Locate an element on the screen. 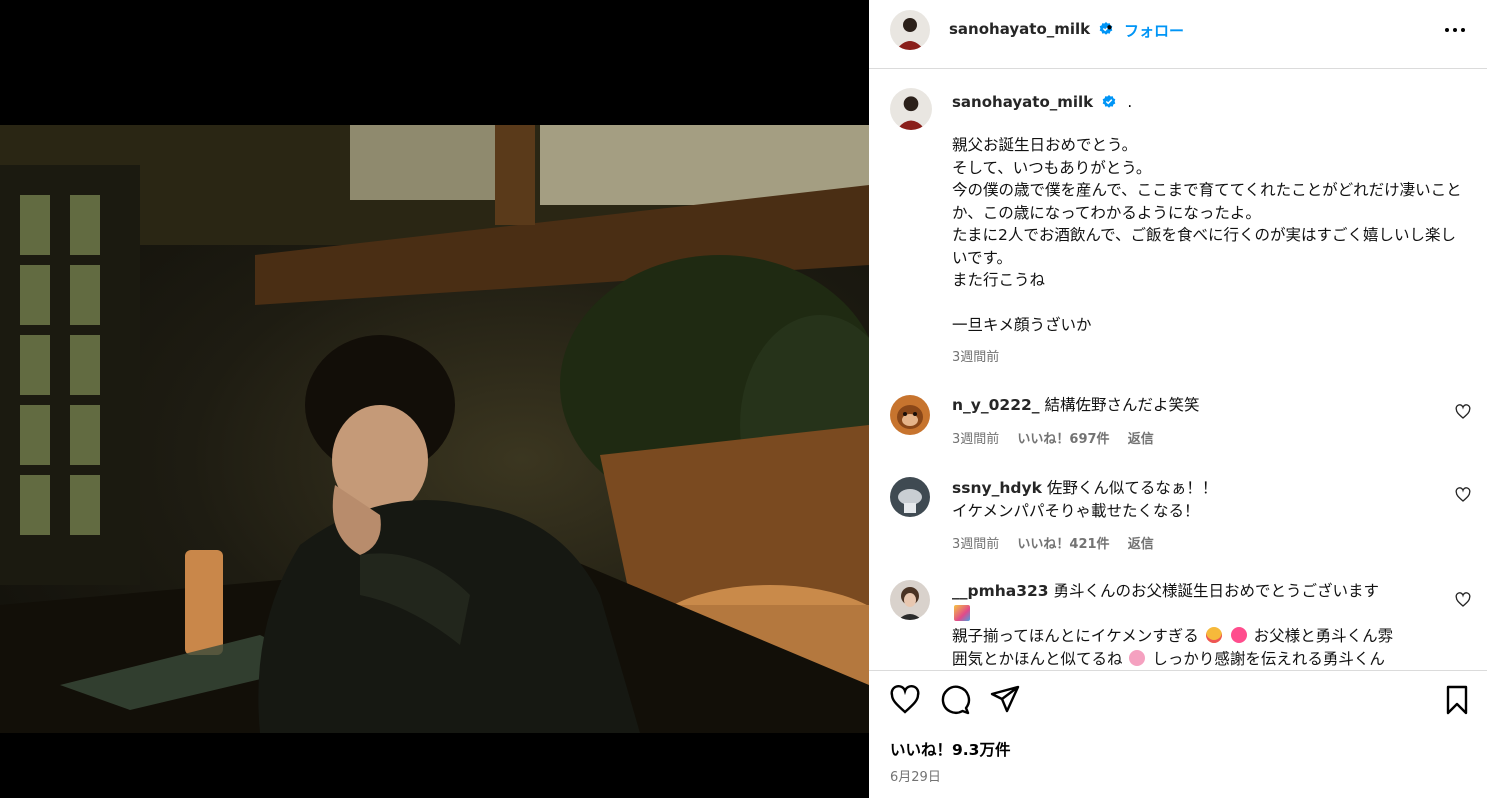 This screenshot has height=798, width=1487. caption-header: sanohayato_milk . is located at coordinates (1042, 101).